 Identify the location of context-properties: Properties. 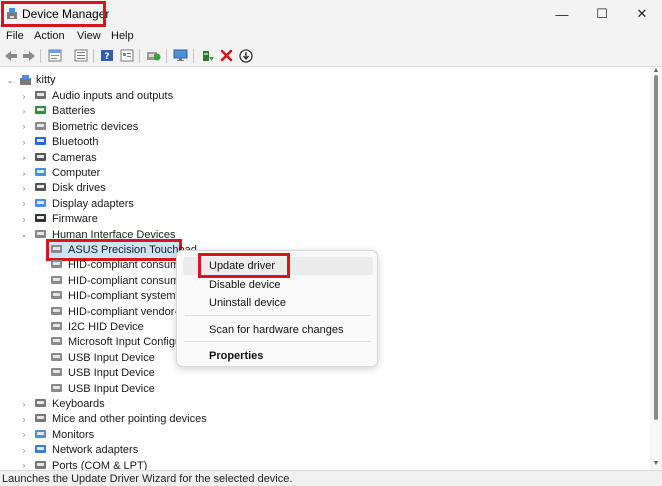
(236, 356).